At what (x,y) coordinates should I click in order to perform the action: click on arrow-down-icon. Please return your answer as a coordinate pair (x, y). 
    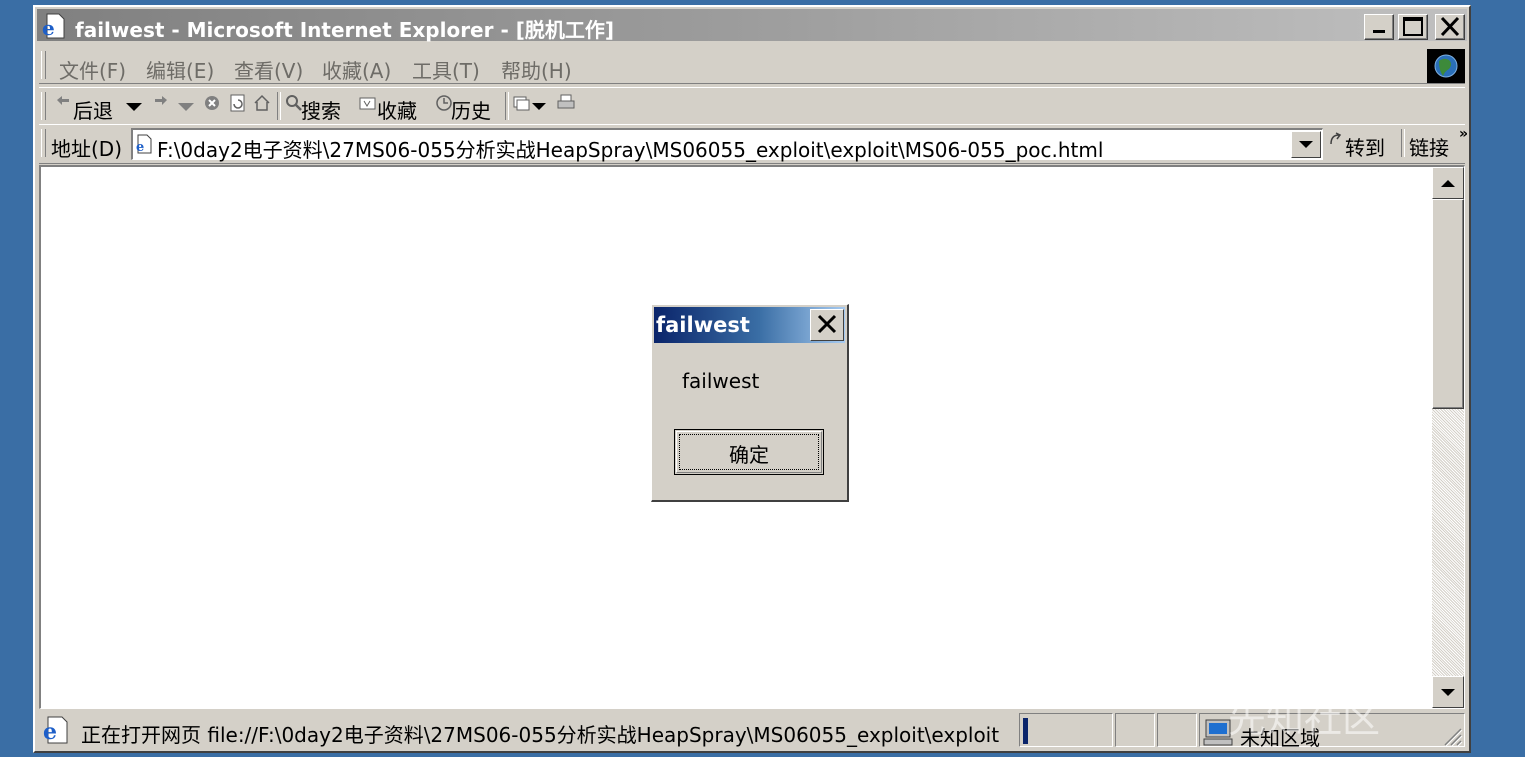
    Looking at the image, I should click on (1448, 692).